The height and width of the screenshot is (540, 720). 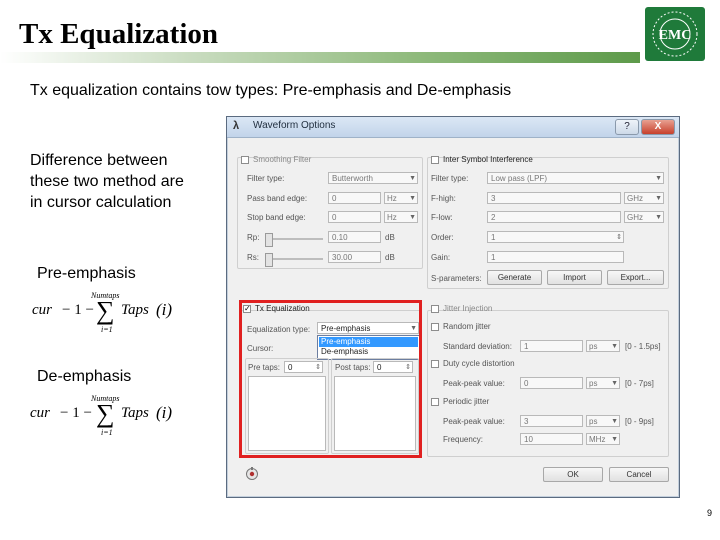 I want to click on jitter-label: Jitter Injection, so click(x=468, y=308).